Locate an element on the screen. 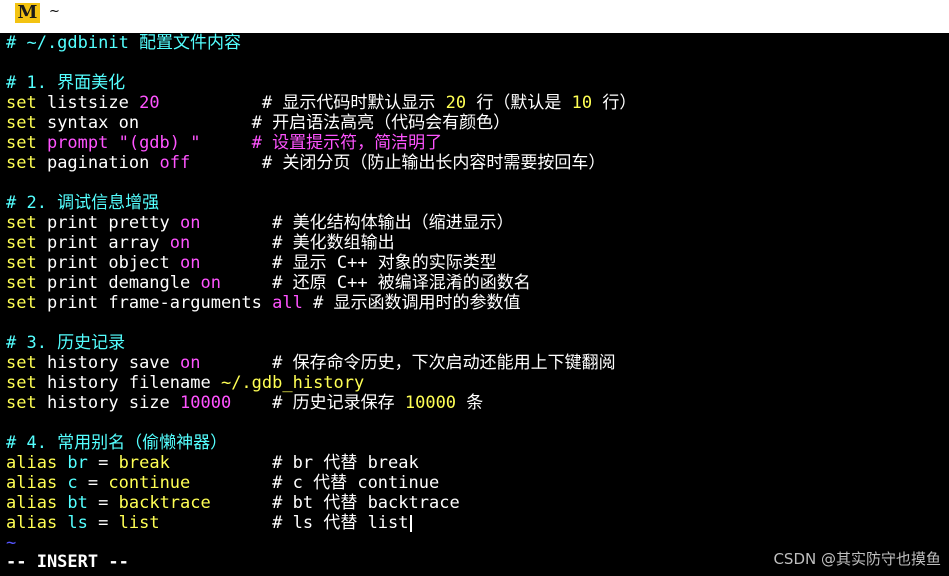 The image size is (949, 576). text-cursor is located at coordinates (410, 523).